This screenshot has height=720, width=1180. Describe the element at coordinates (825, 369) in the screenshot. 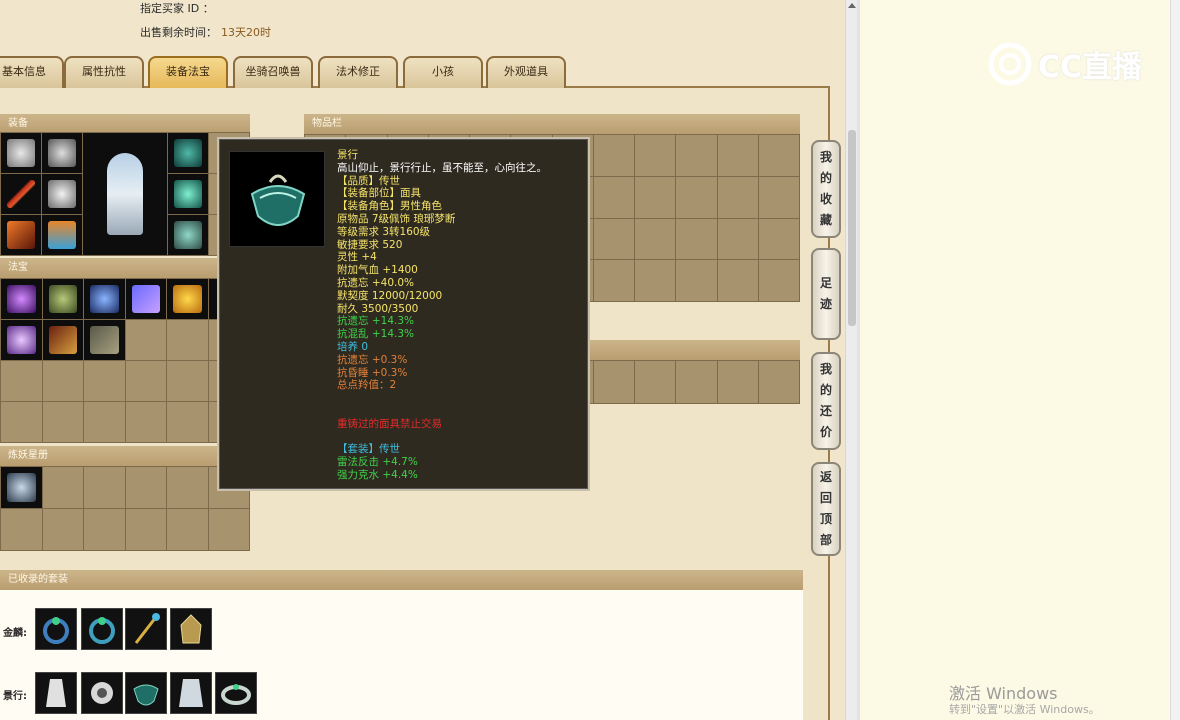

I see `side-button-char: 我` at that location.